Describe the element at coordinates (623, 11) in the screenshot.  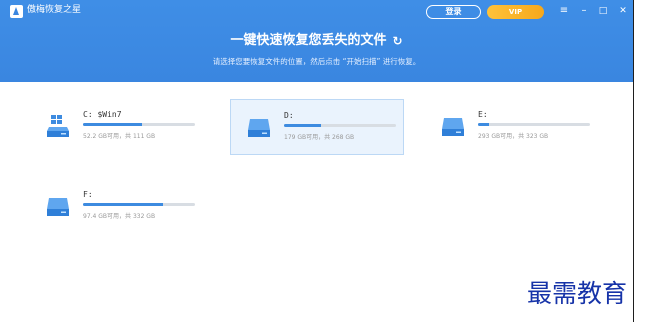
I see `close-icon: ✕` at that location.